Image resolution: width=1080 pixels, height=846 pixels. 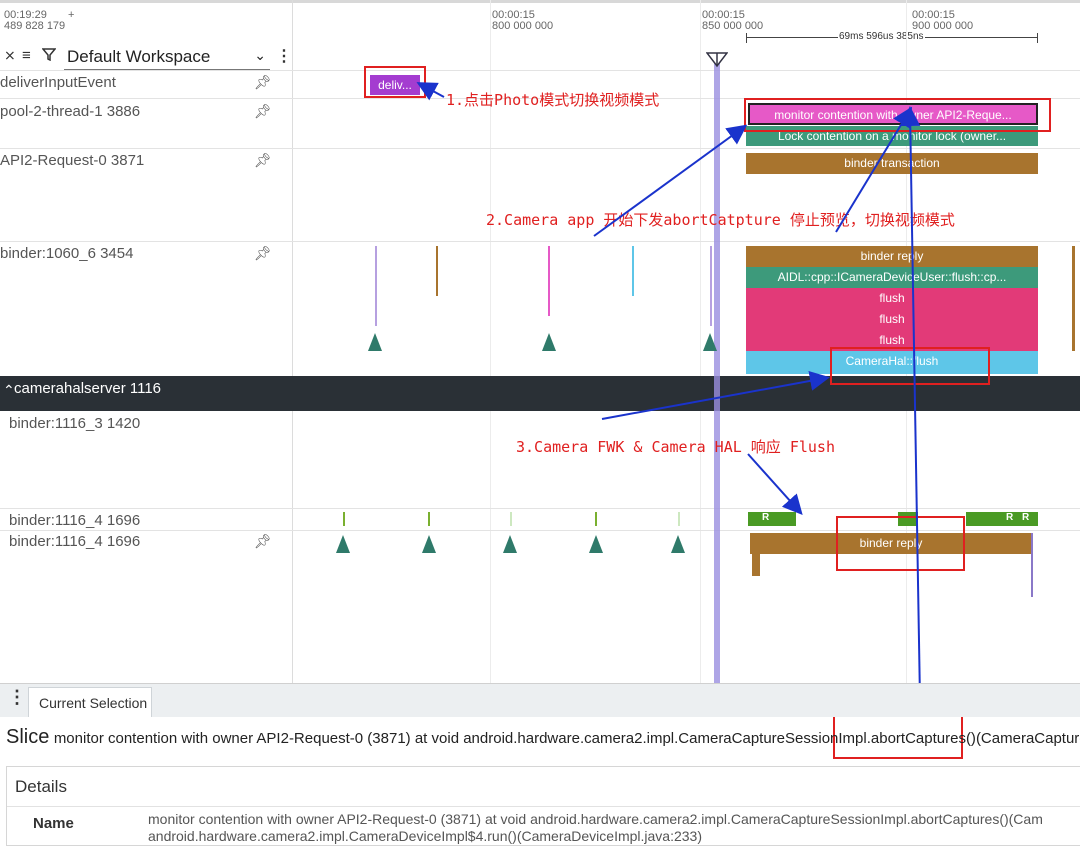 I want to click on slice-word: Slice, so click(x=28, y=737).